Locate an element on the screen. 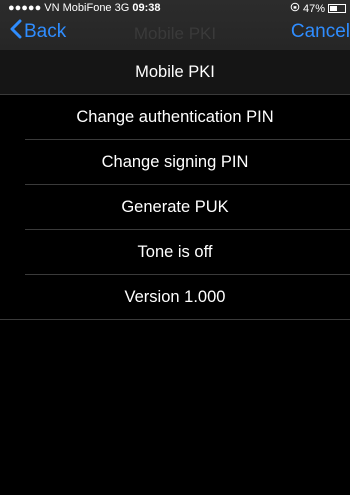 This screenshot has width=350, height=495. menu-item-change-authentication-pin: Change authentication PIN is located at coordinates (175, 117).